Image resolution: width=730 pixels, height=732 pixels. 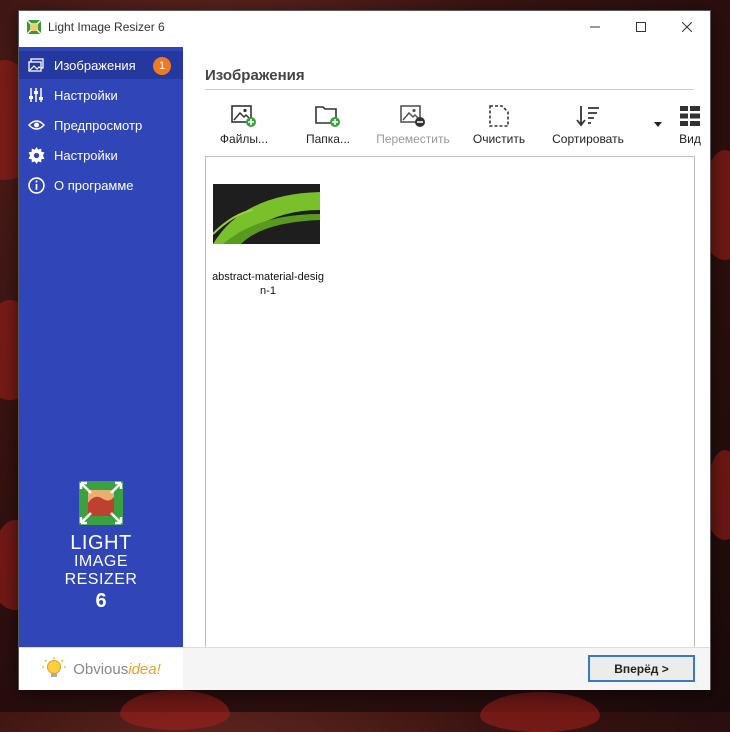 I want to click on add-folder-icon, so click(x=328, y=116).